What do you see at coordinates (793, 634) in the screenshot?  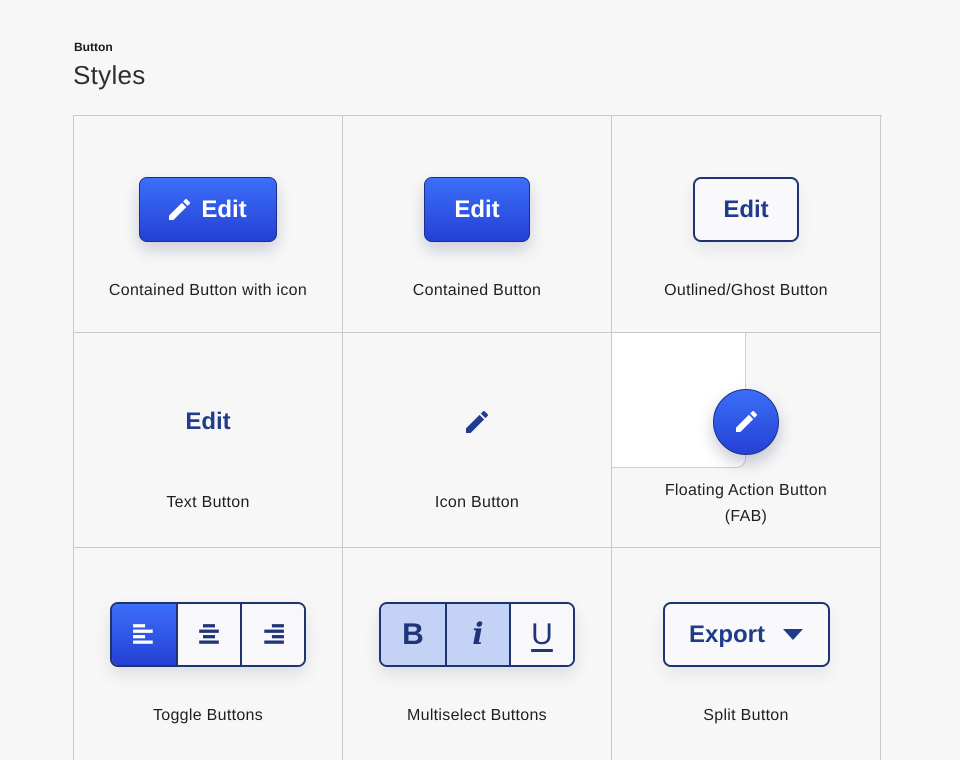 I see `caret-icon` at bounding box center [793, 634].